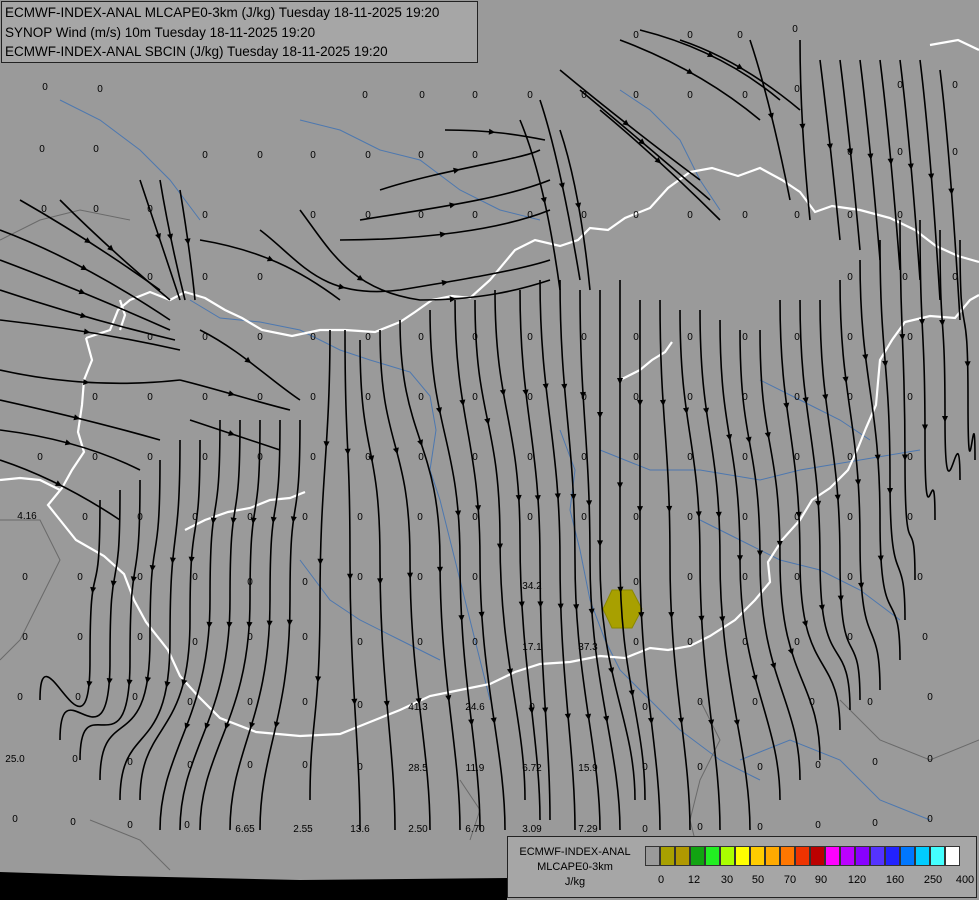  What do you see at coordinates (360, 829) in the screenshot?
I see `field-value-label: 13.6` at bounding box center [360, 829].